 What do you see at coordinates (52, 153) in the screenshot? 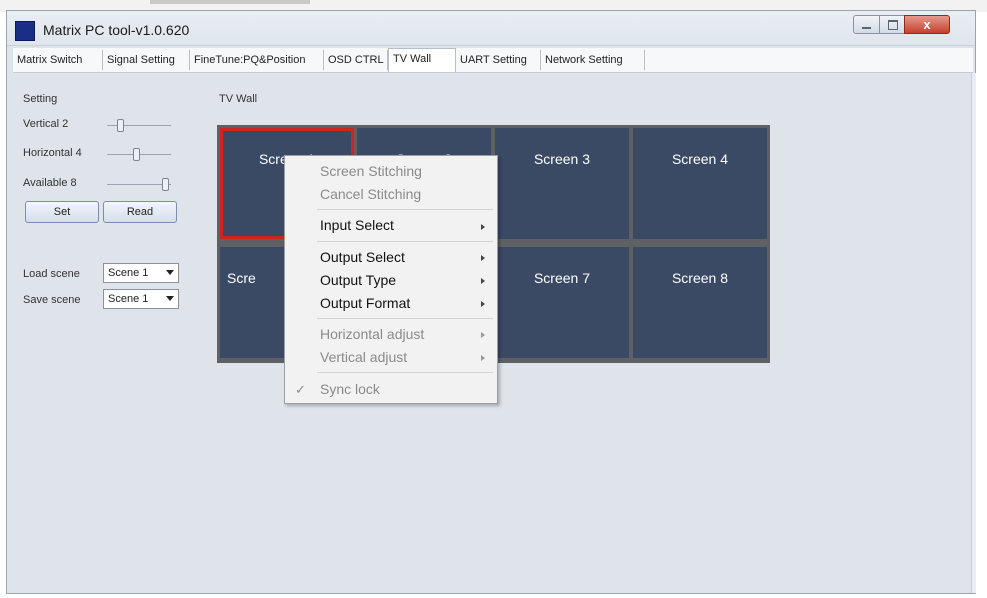
I see `horizontal-label: Horizontal 4` at bounding box center [52, 153].